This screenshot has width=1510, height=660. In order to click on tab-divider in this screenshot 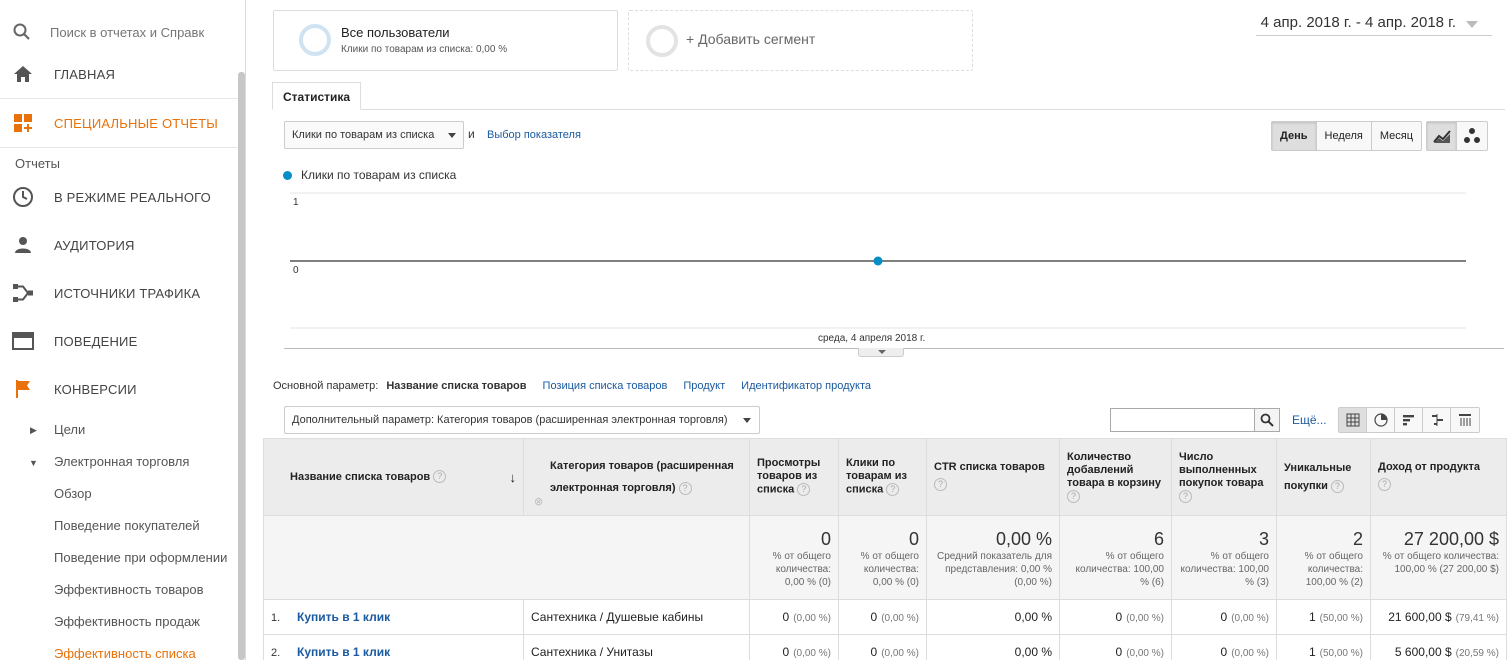, I will do `click(888, 109)`.